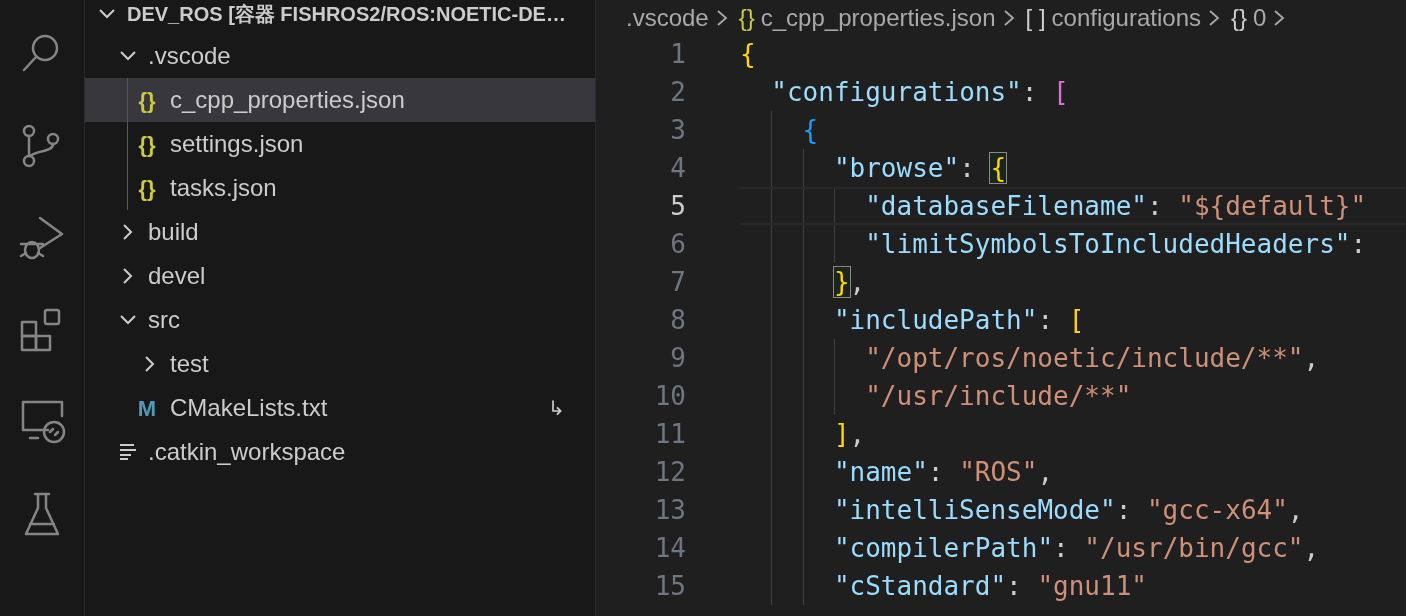 Image resolution: width=1406 pixels, height=616 pixels. What do you see at coordinates (677, 244) in the screenshot?
I see `line-number: 6` at bounding box center [677, 244].